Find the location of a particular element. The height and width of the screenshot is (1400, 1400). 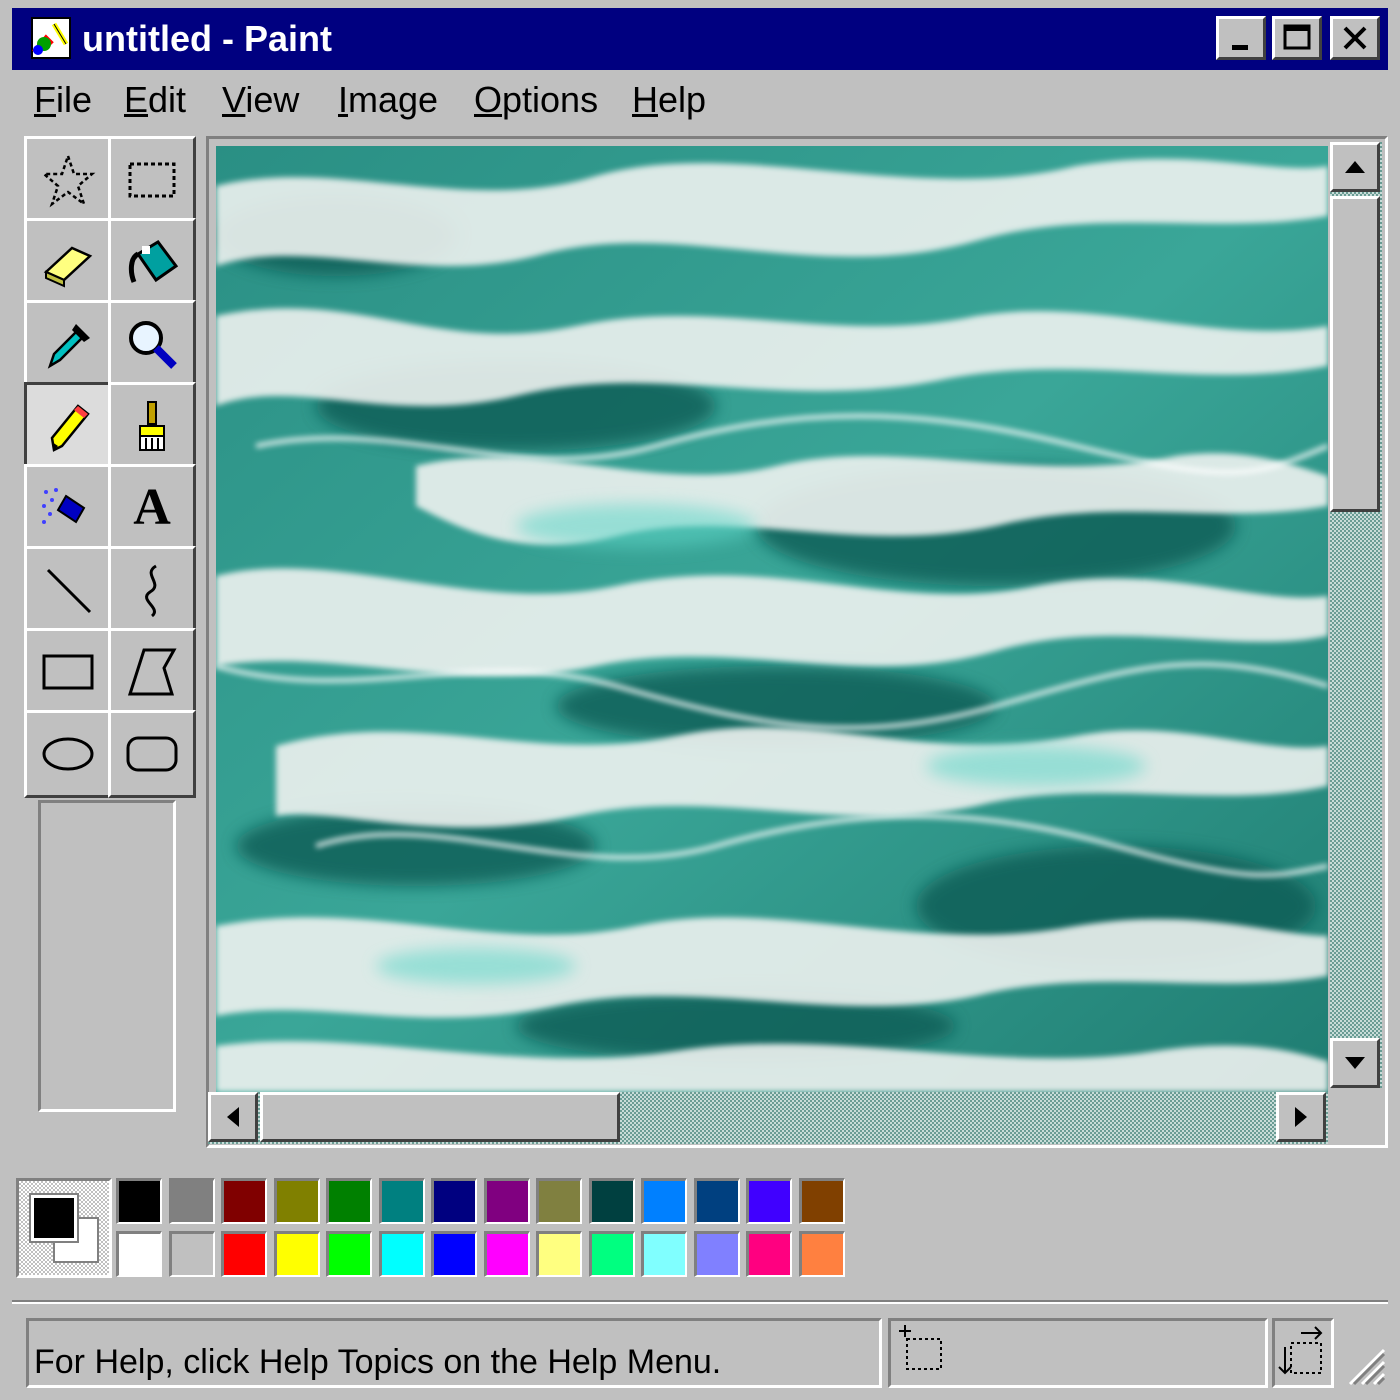

scroll-left-button is located at coordinates (233, 1117).